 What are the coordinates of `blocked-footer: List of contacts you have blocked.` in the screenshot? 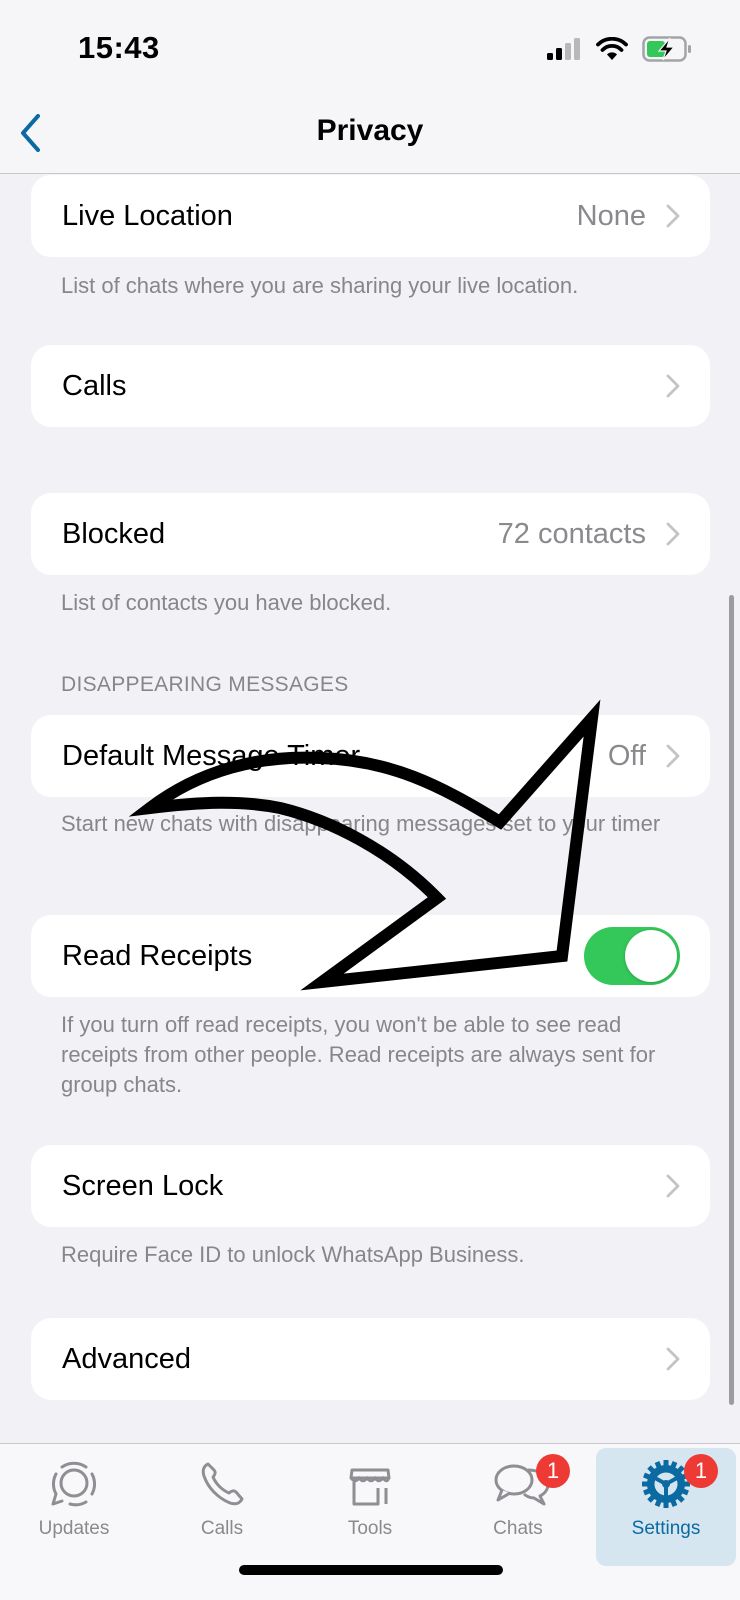 It's located at (226, 602).